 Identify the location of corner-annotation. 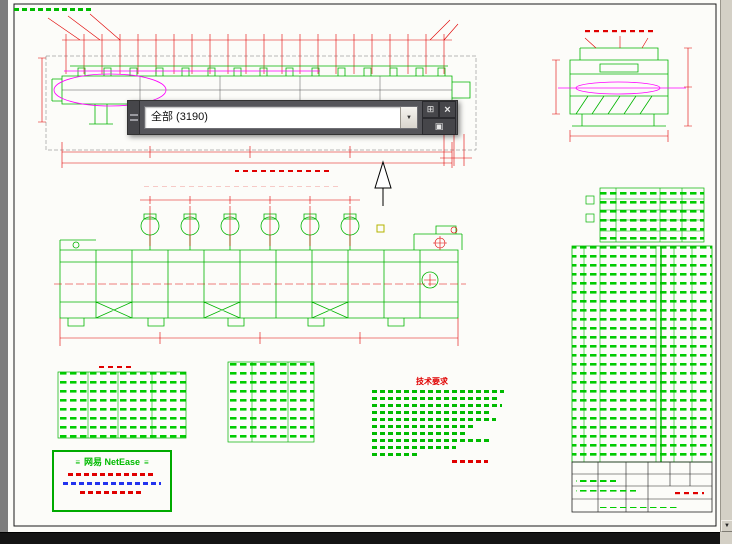
(53, 9).